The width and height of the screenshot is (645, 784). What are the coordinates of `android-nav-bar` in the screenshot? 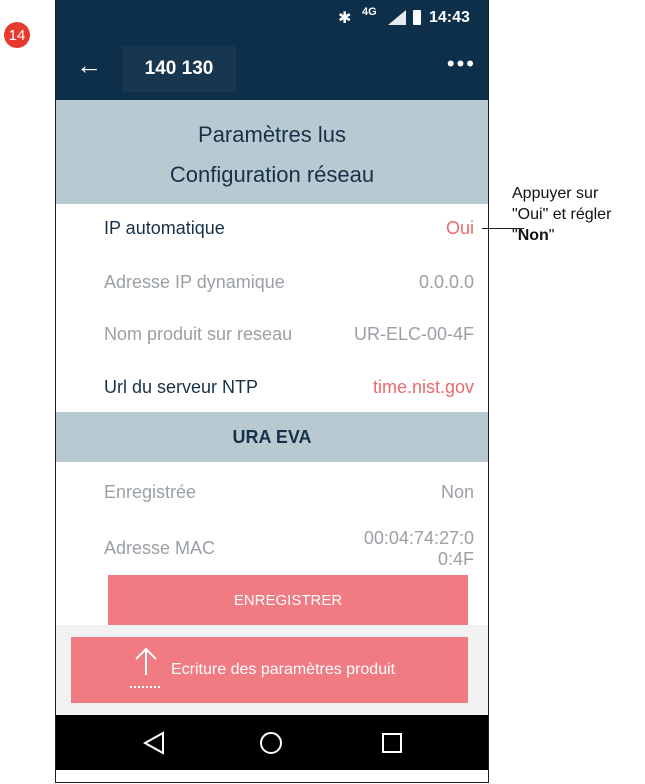 It's located at (272, 742).